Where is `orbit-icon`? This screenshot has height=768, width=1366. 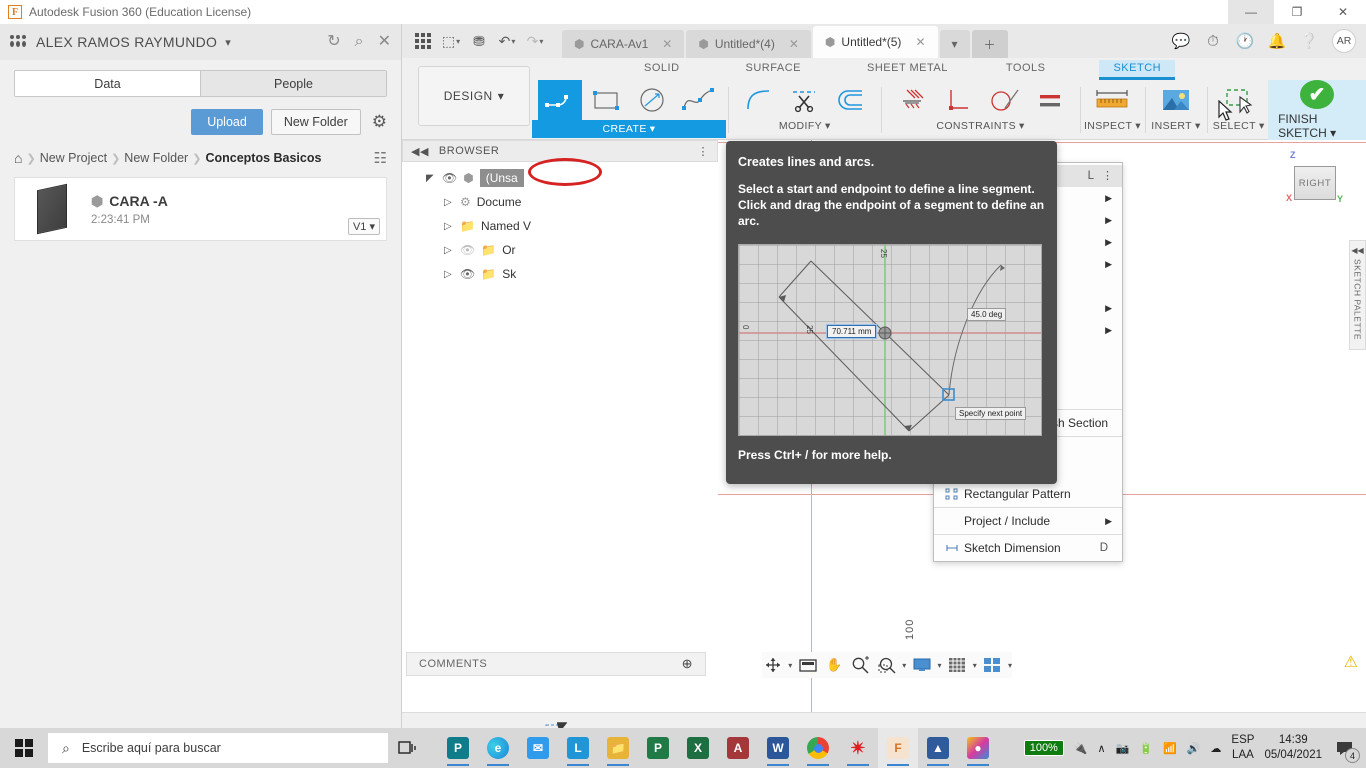 orbit-icon is located at coordinates (772, 665).